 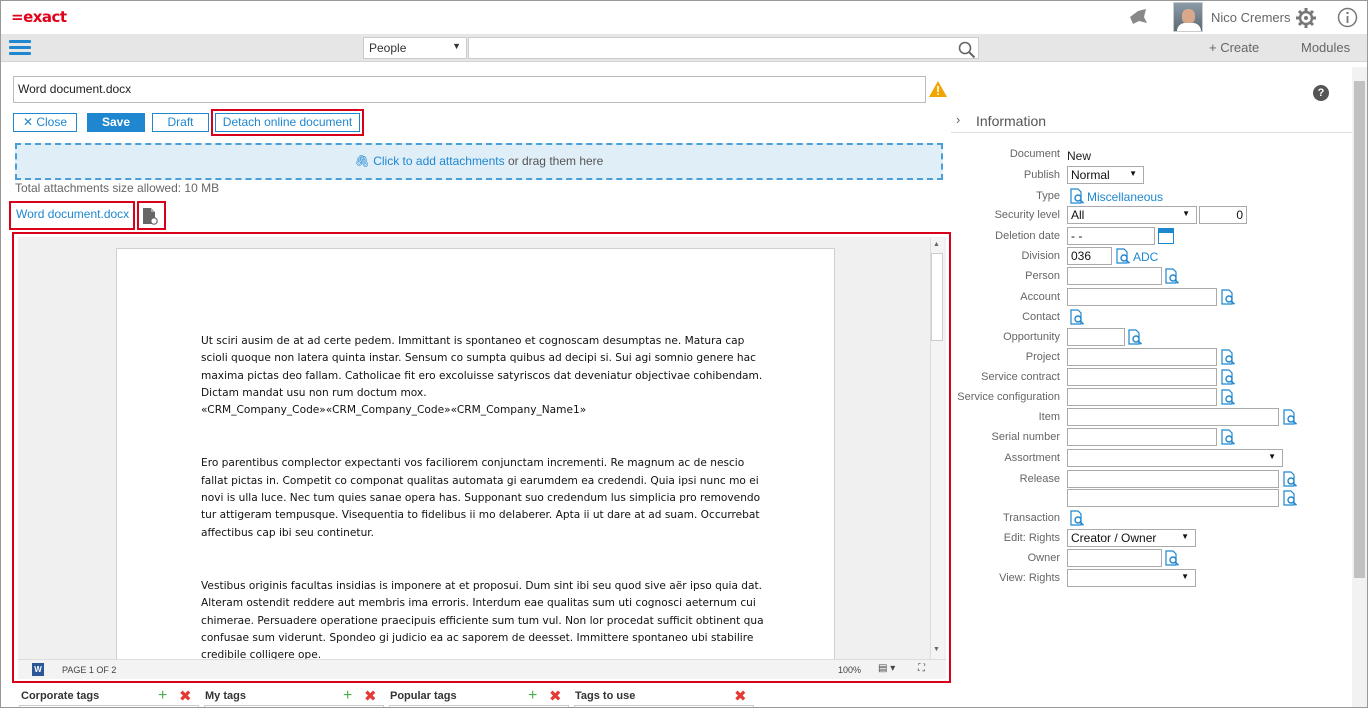 I want to click on my-tags-label: My tags, so click(x=225, y=696).